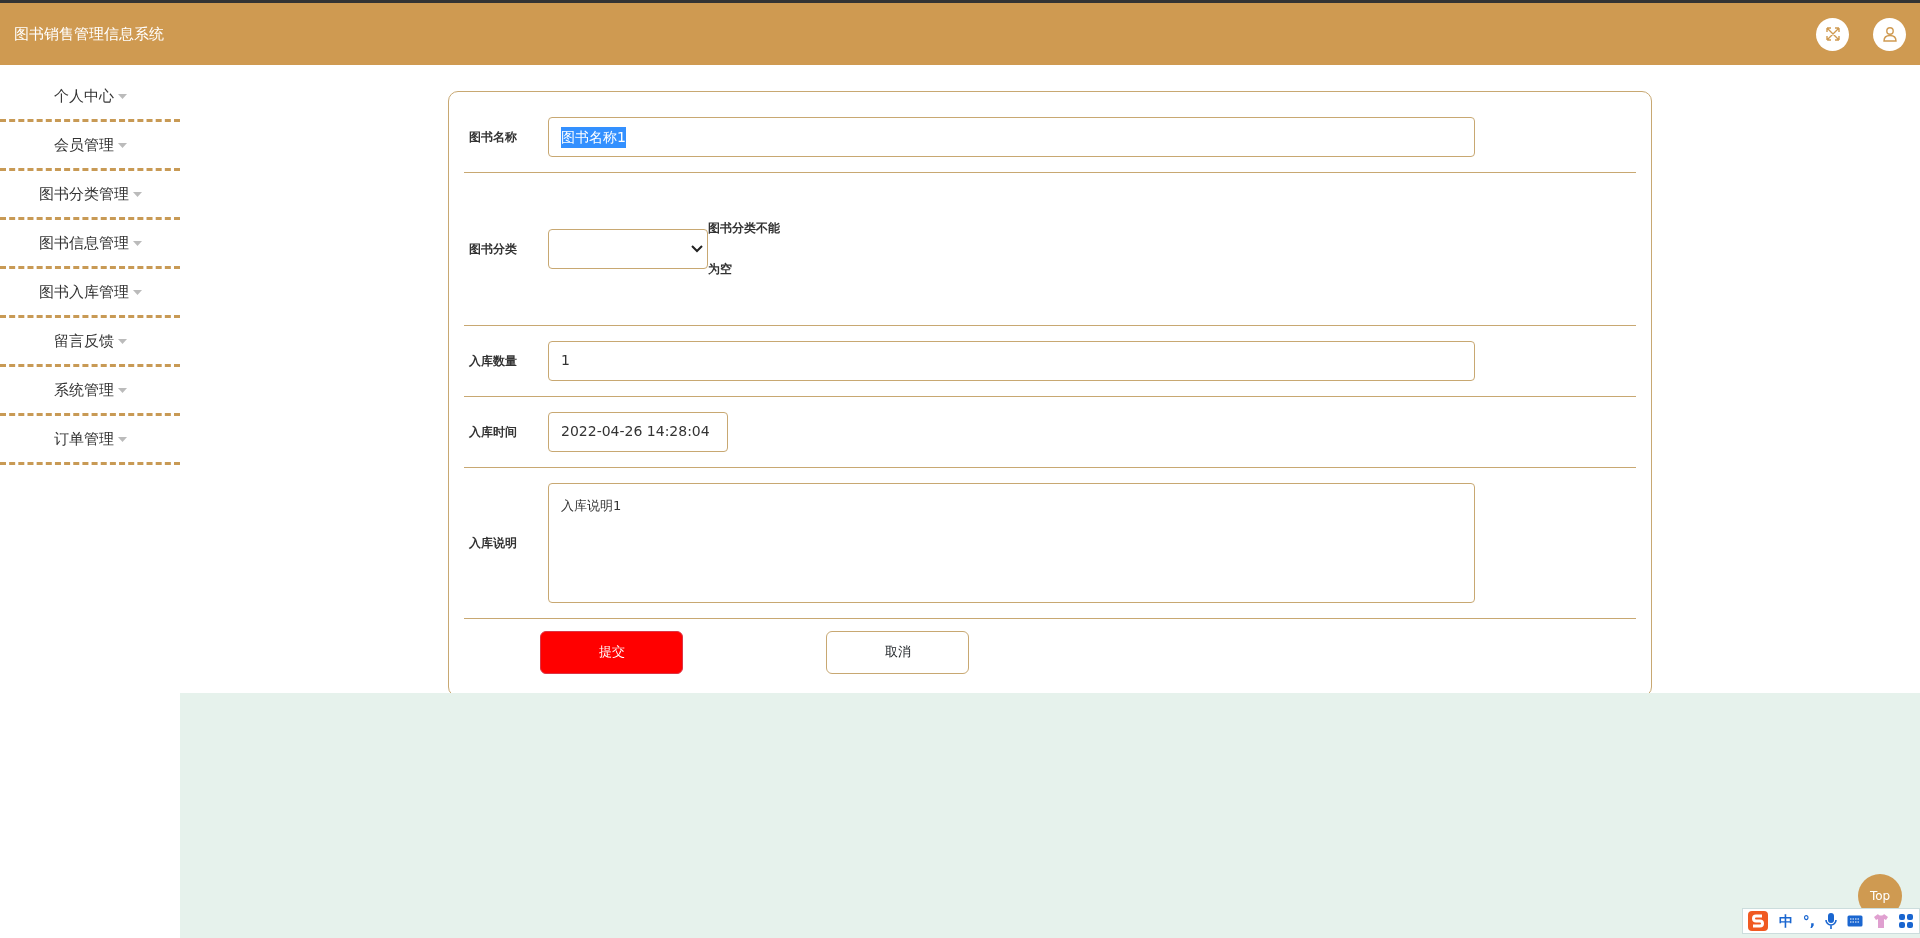 This screenshot has height=938, width=1920. Describe the element at coordinates (1832, 34) in the screenshot. I see `fullscreen-icon` at that location.